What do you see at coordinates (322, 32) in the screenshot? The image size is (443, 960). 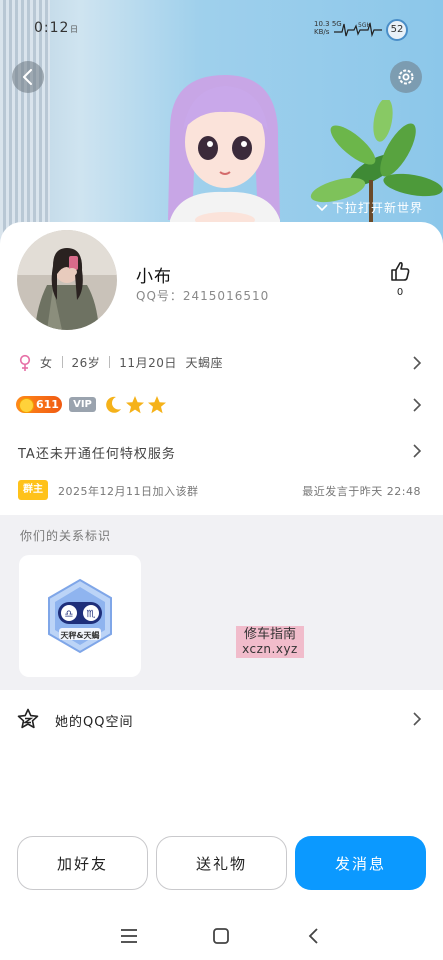 I see `net-speed-unit: KB/s` at bounding box center [322, 32].